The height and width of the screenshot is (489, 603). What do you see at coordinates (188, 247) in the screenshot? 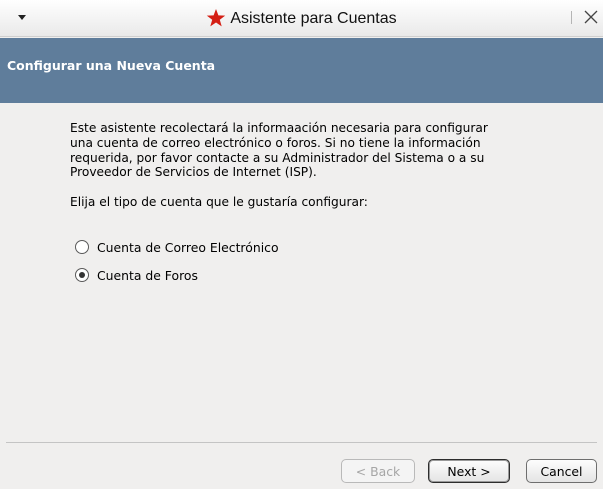
I see `radio-label: Cuenta de Correo Electrónico` at bounding box center [188, 247].